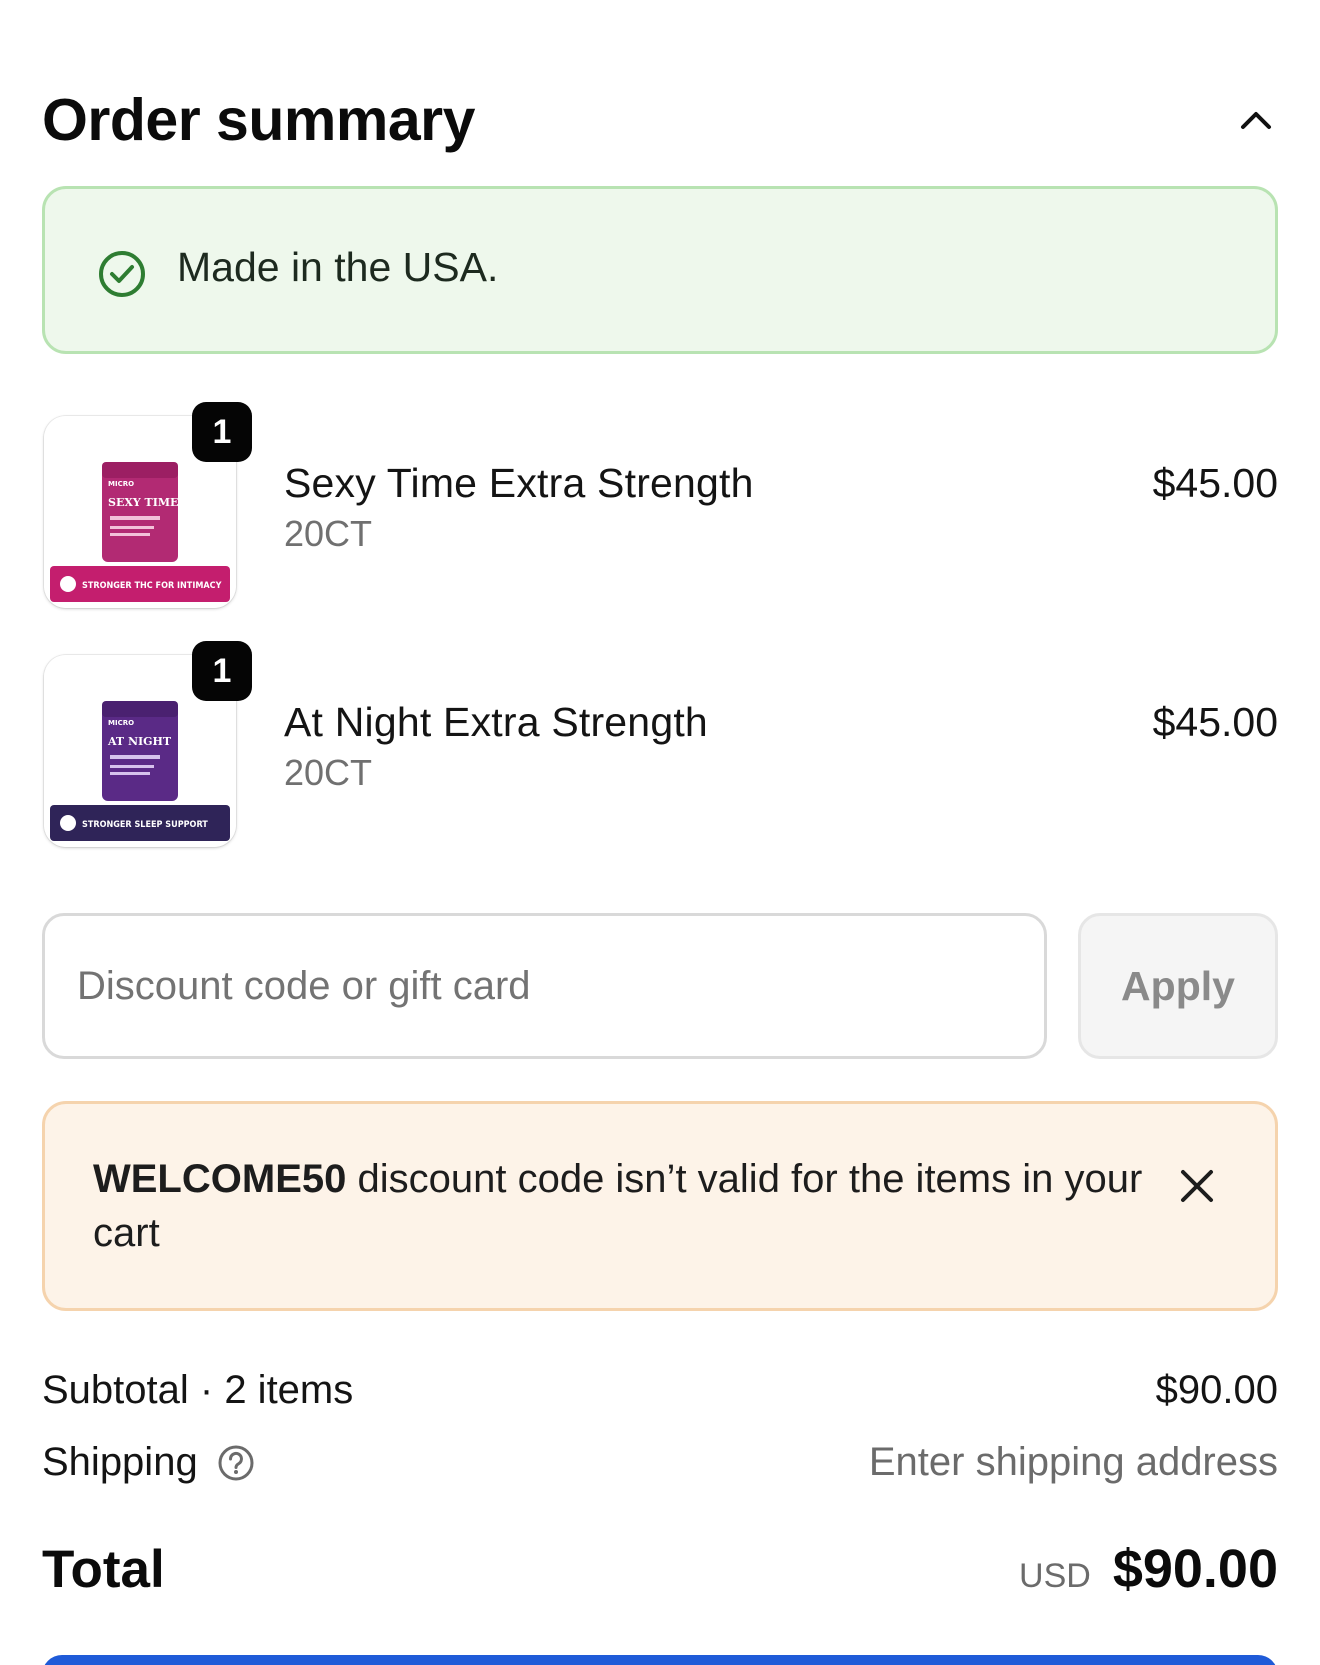  What do you see at coordinates (660, 120) in the screenshot?
I see `order-summary-header: Order summary` at bounding box center [660, 120].